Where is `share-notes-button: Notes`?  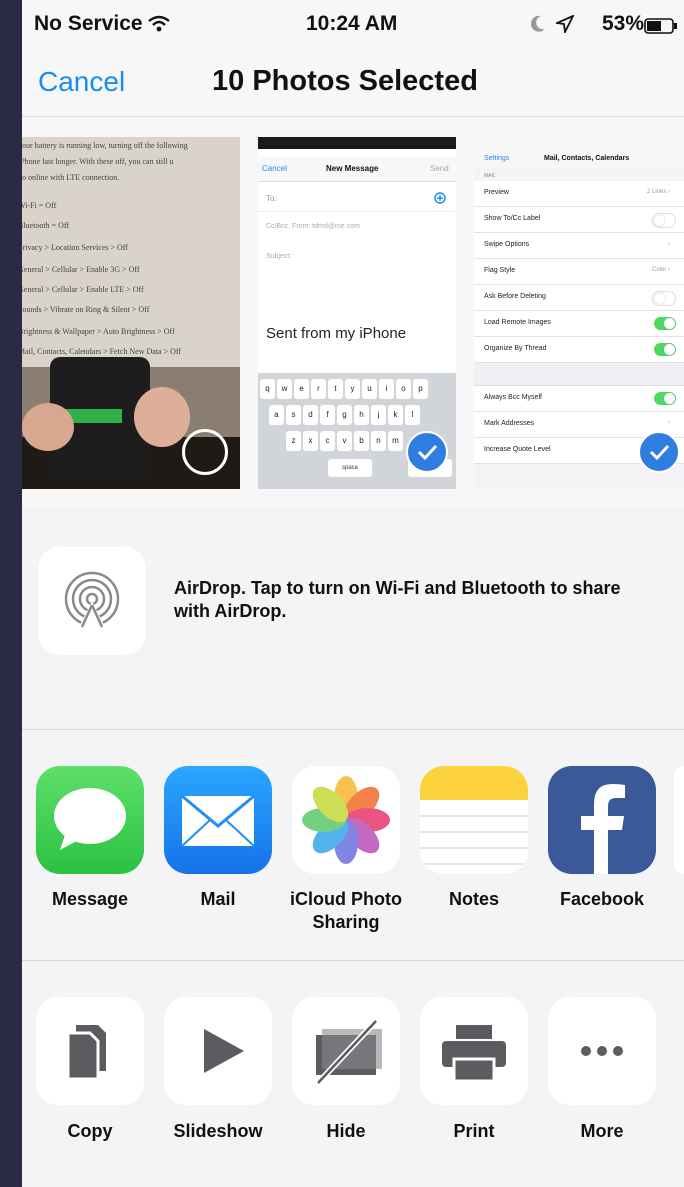
share-notes-button: Notes is located at coordinates (474, 838).